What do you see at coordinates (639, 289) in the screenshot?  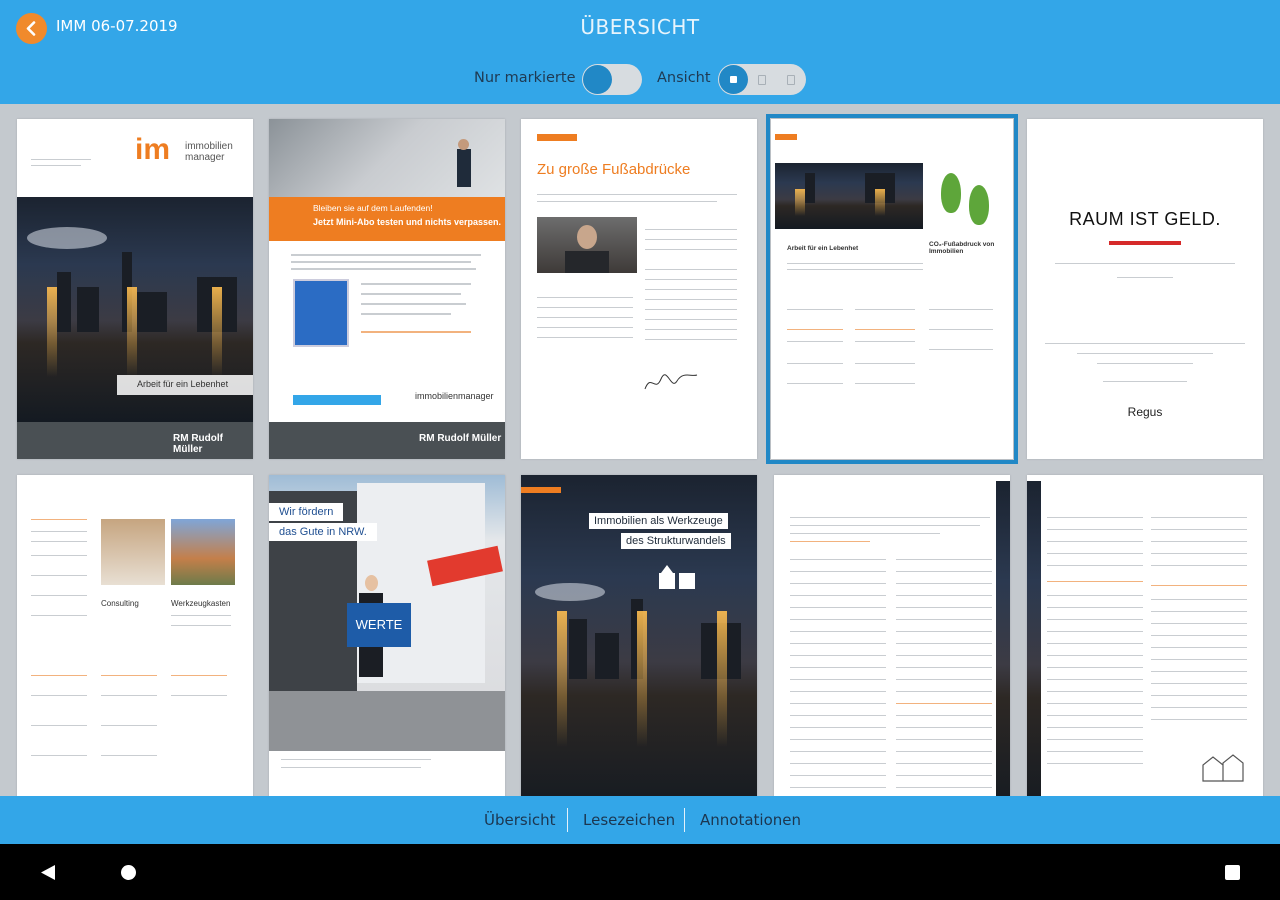 I see `page-thumbnail-3: Zu große Fußabdrücke` at bounding box center [639, 289].